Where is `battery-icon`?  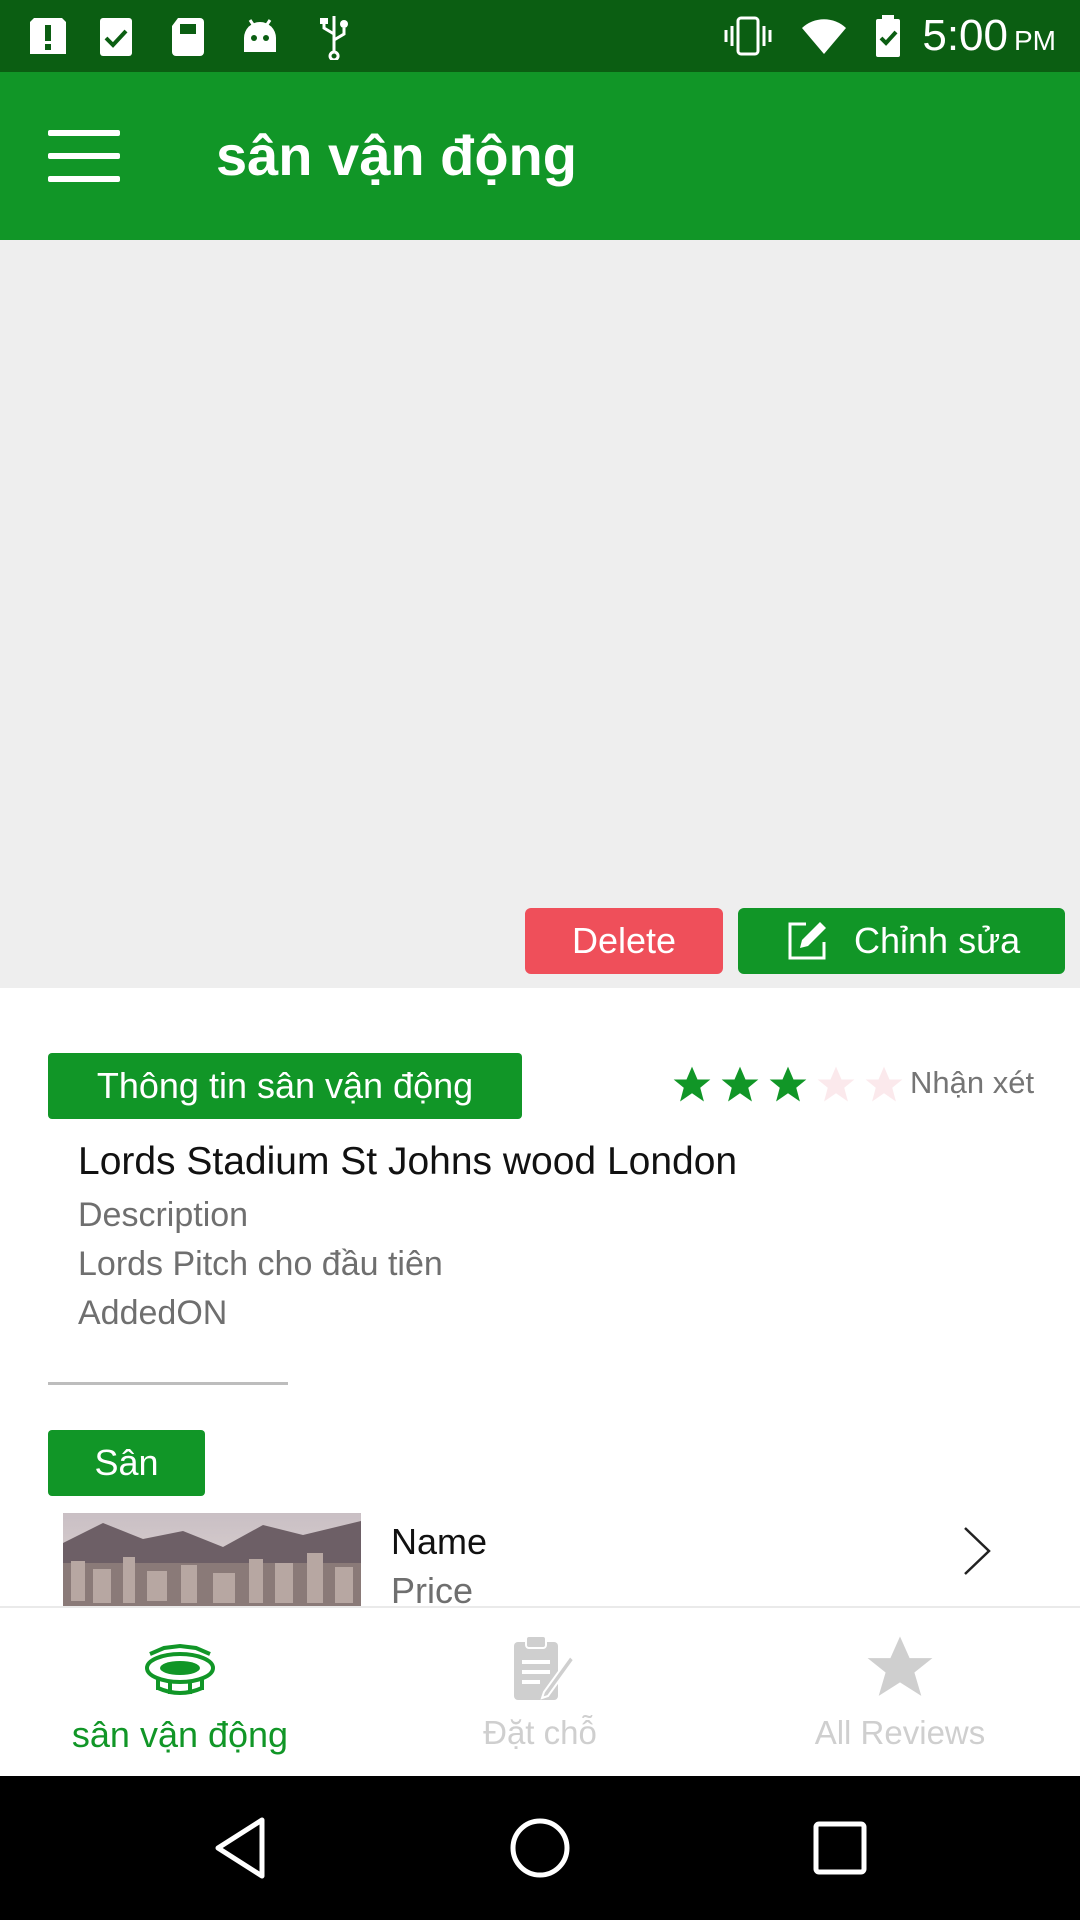
battery-icon is located at coordinates (888, 36).